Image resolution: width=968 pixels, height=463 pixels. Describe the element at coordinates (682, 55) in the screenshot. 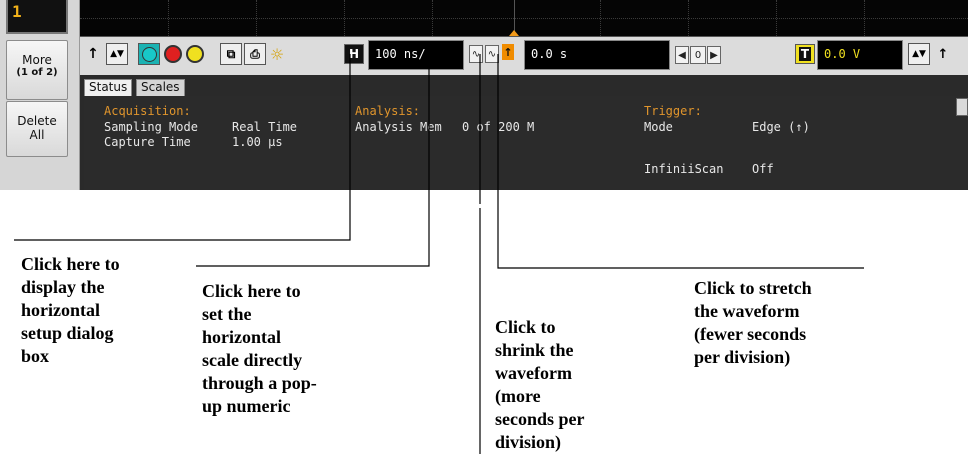

I see `delay-left-button: ◀` at that location.